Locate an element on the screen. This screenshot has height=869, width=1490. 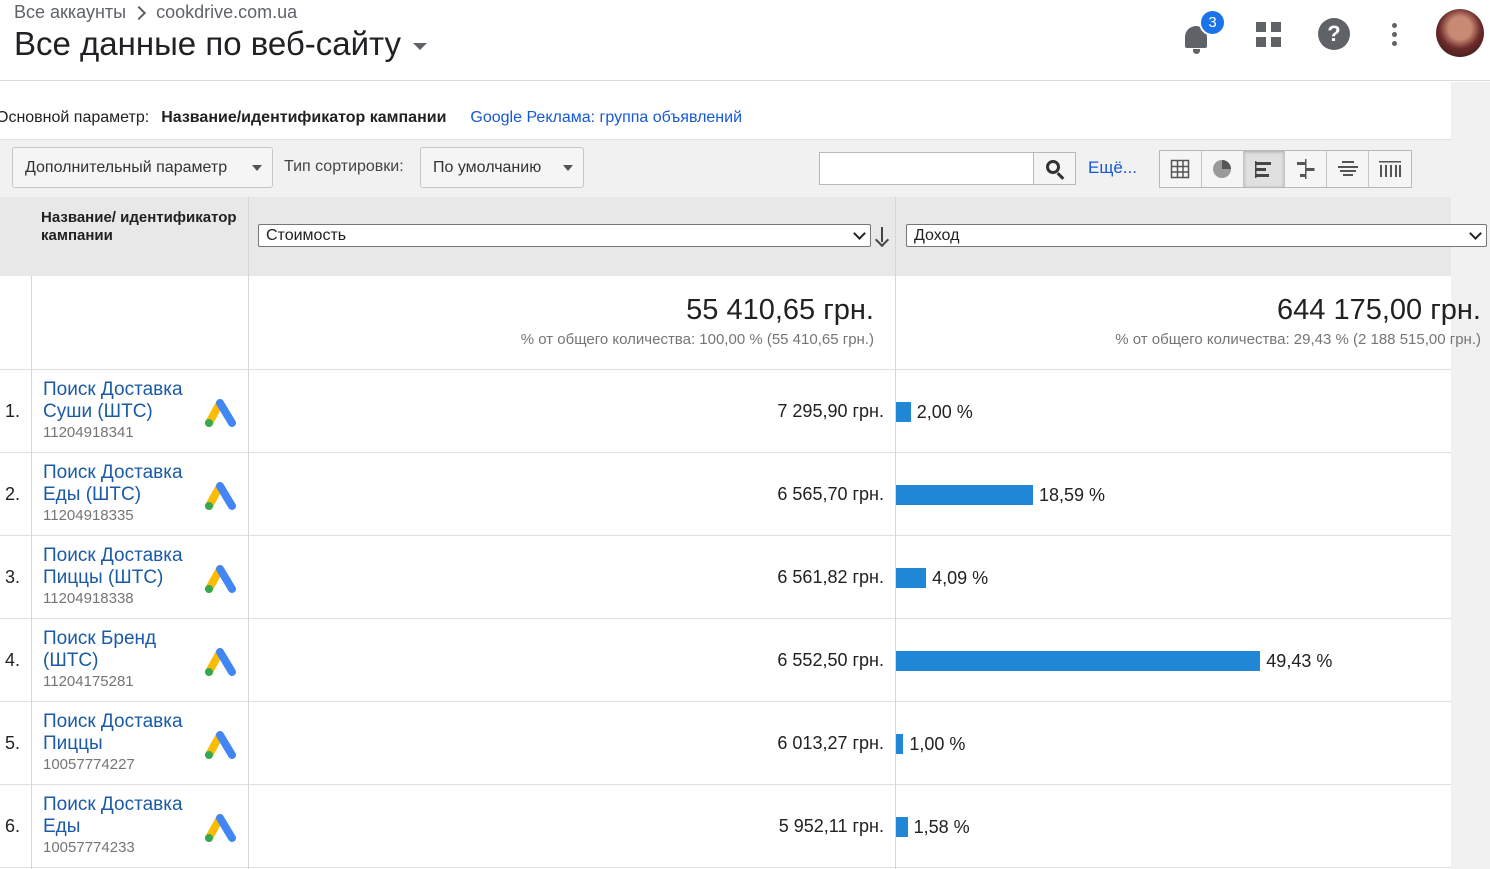
secondary-dimension-dropdown: Дополнительный параметр is located at coordinates (142, 167).